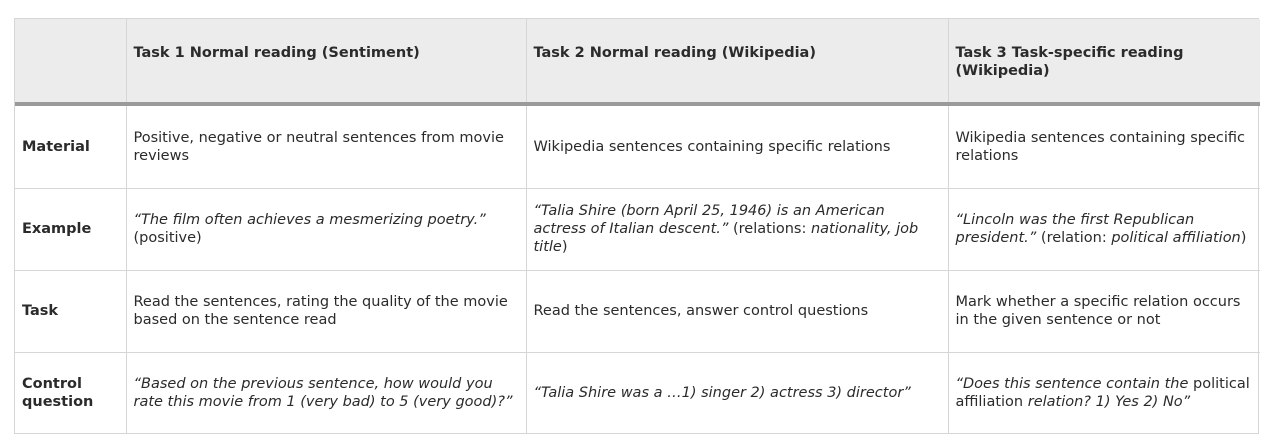 Image resolution: width=1280 pixels, height=446 pixels. What do you see at coordinates (769, 229) in the screenshot?
I see `example-task2-pre: (relations:` at bounding box center [769, 229].